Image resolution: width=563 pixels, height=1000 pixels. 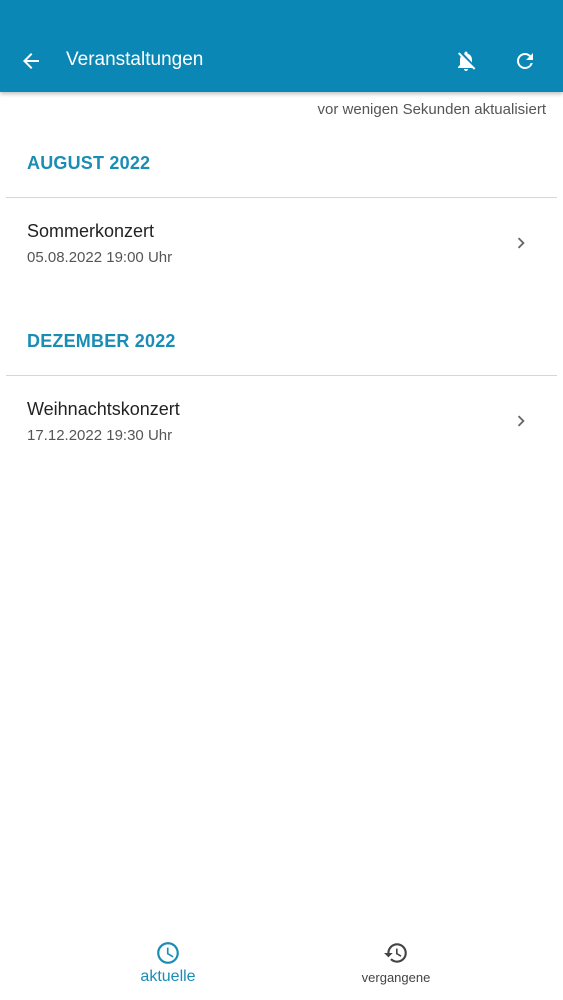 I want to click on refresh-icon, so click(x=525, y=61).